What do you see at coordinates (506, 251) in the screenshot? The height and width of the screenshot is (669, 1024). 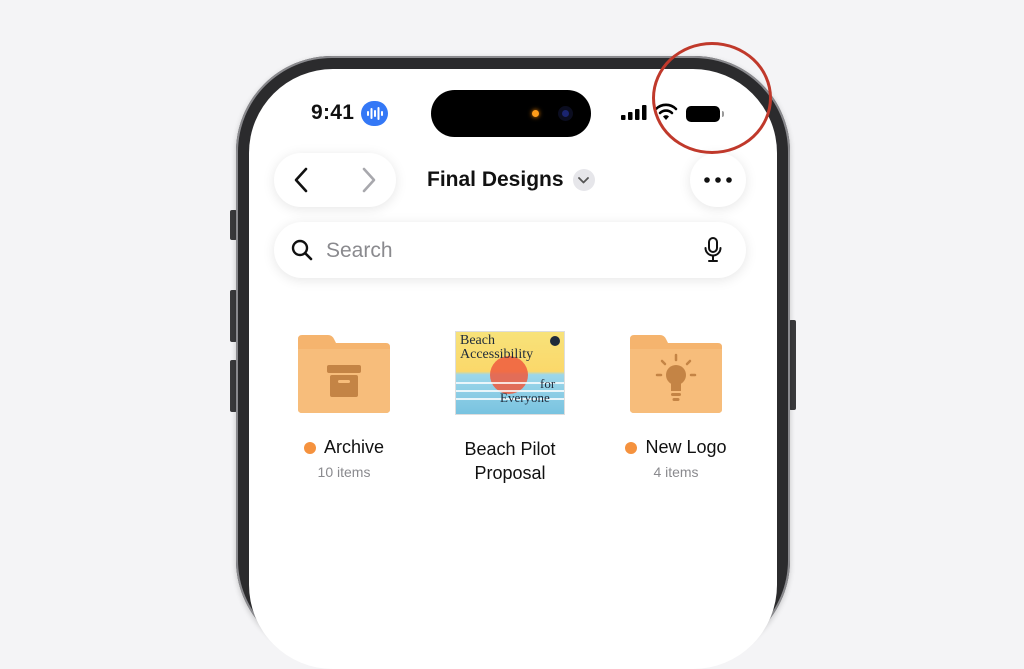 I see `search-input` at bounding box center [506, 251].